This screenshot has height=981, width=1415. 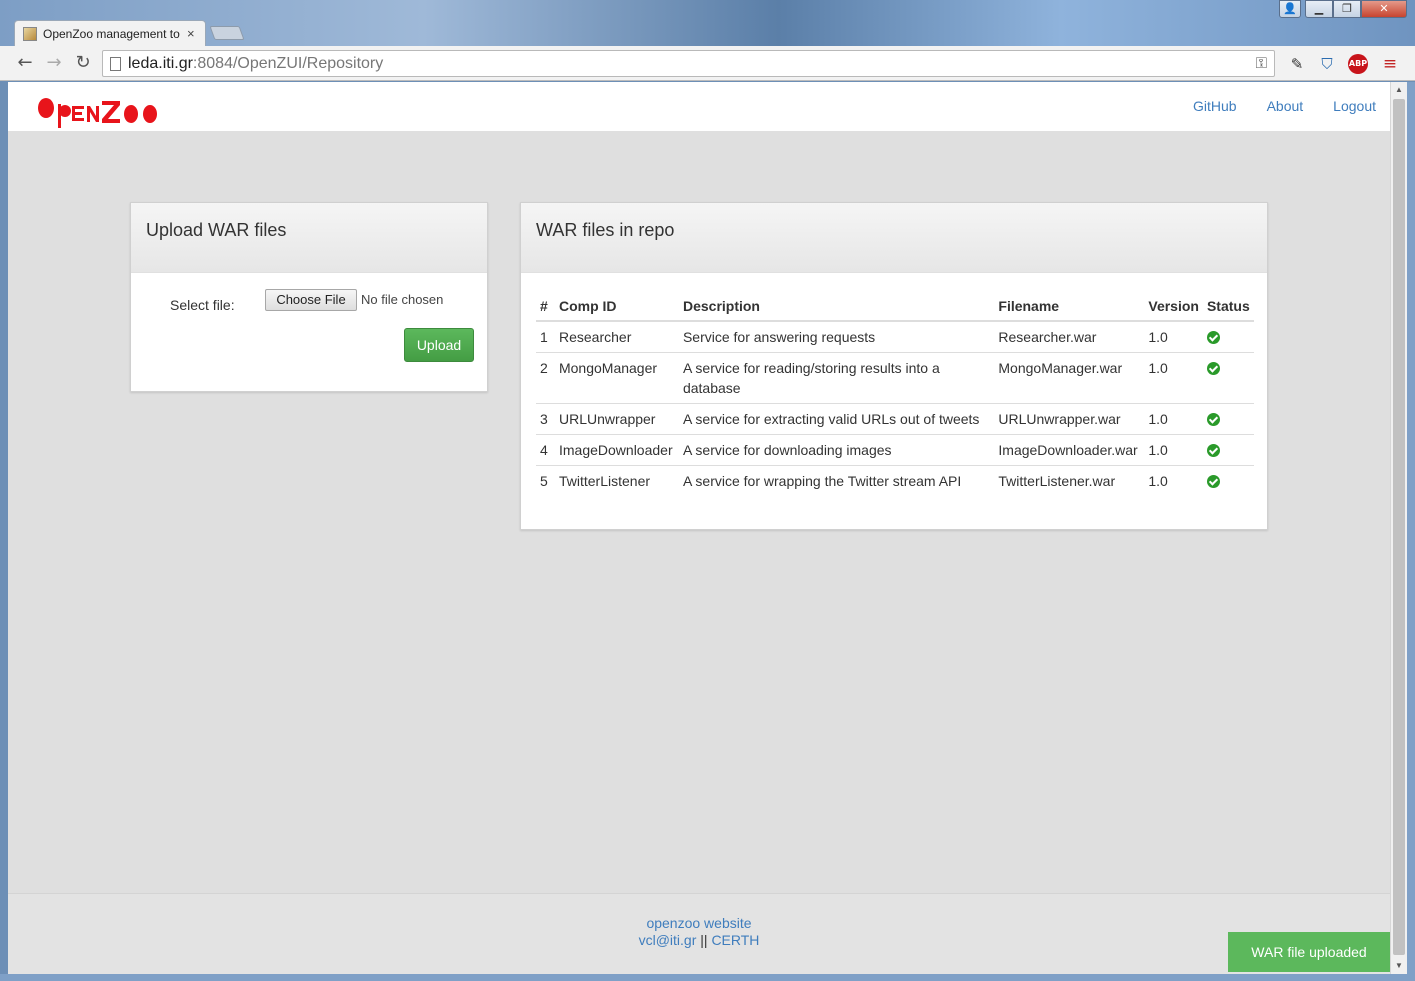 What do you see at coordinates (30, 33) in the screenshot?
I see `favicon-icon` at bounding box center [30, 33].